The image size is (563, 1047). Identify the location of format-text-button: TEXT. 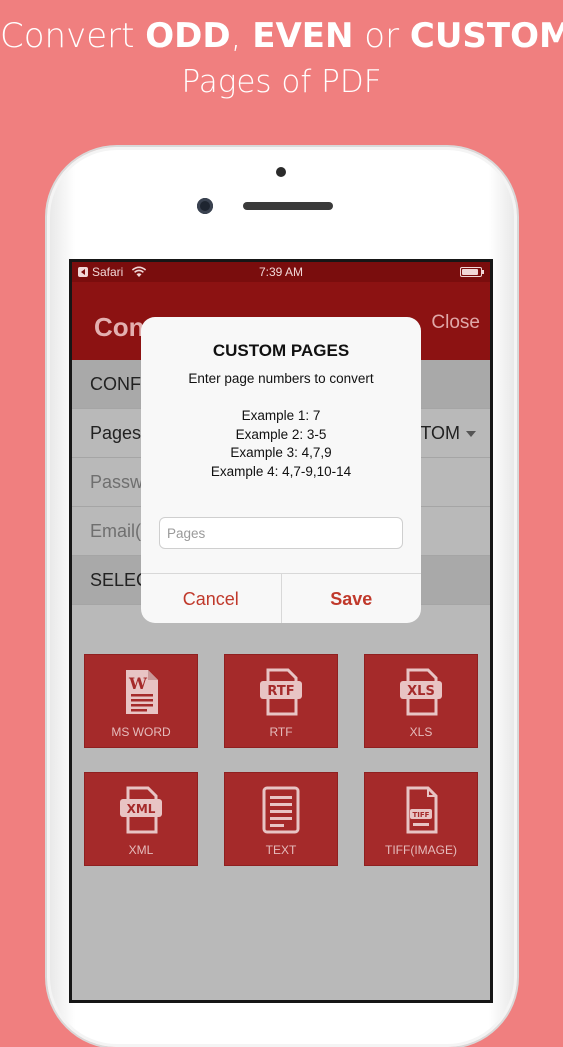
(281, 819).